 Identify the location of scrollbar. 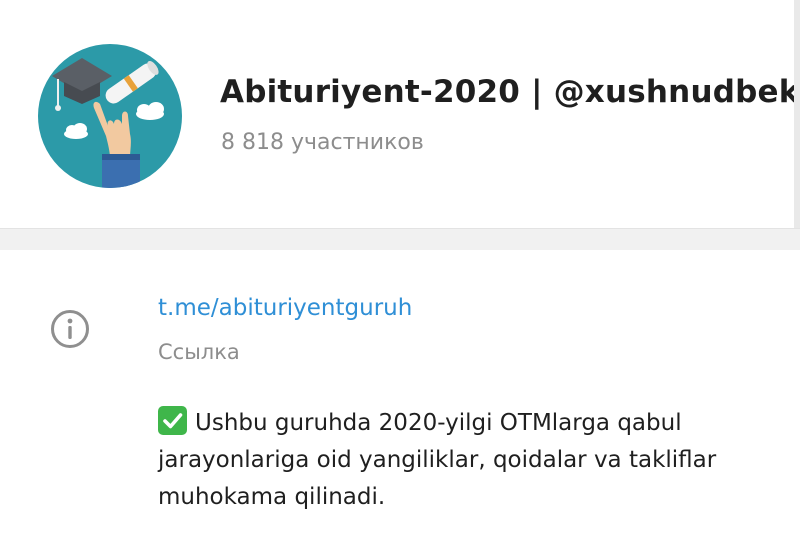
(797, 114).